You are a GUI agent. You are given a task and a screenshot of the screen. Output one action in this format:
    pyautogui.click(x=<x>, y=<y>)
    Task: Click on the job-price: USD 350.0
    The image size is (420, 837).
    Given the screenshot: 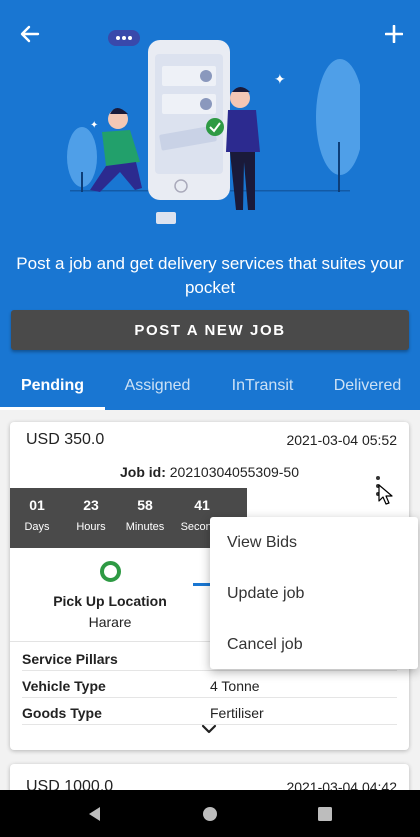 What is the action you would take?
    pyautogui.click(x=65, y=439)
    